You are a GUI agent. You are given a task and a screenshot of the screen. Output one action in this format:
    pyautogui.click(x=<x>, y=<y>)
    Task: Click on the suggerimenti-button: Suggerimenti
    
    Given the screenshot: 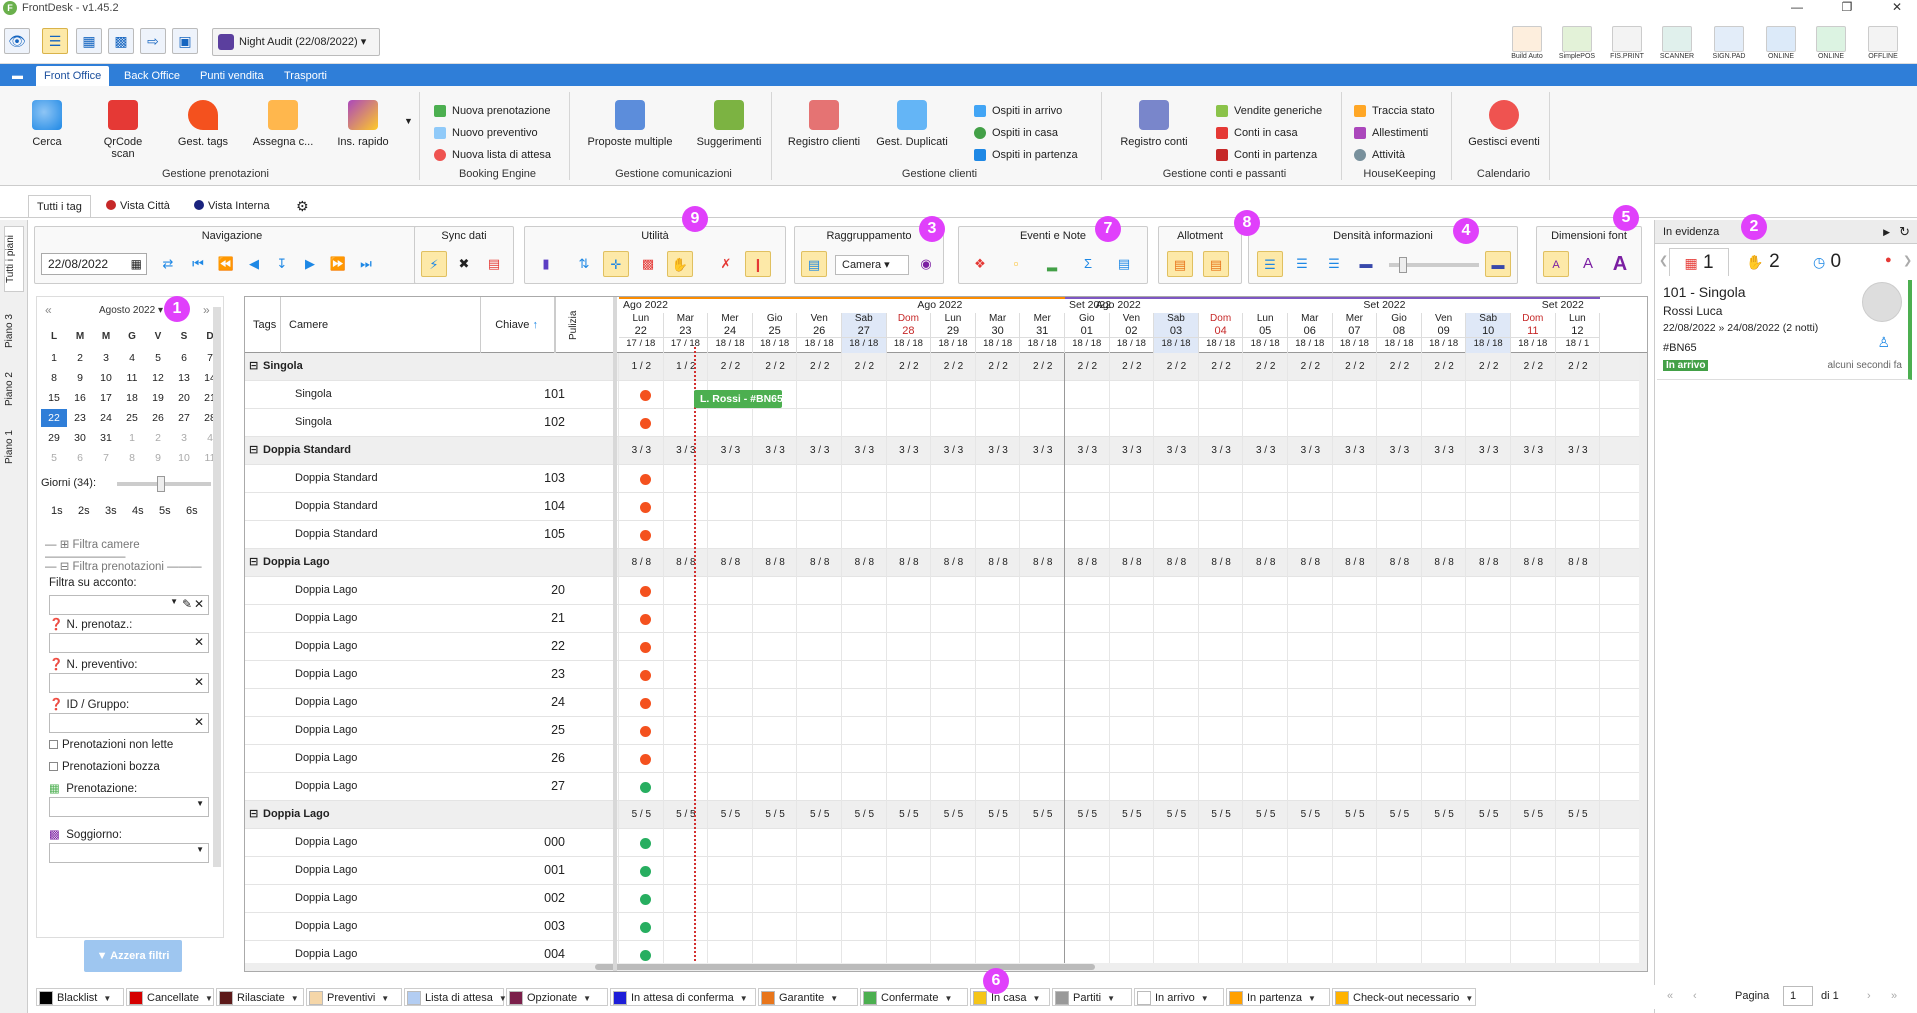 What is the action you would take?
    pyautogui.click(x=729, y=126)
    